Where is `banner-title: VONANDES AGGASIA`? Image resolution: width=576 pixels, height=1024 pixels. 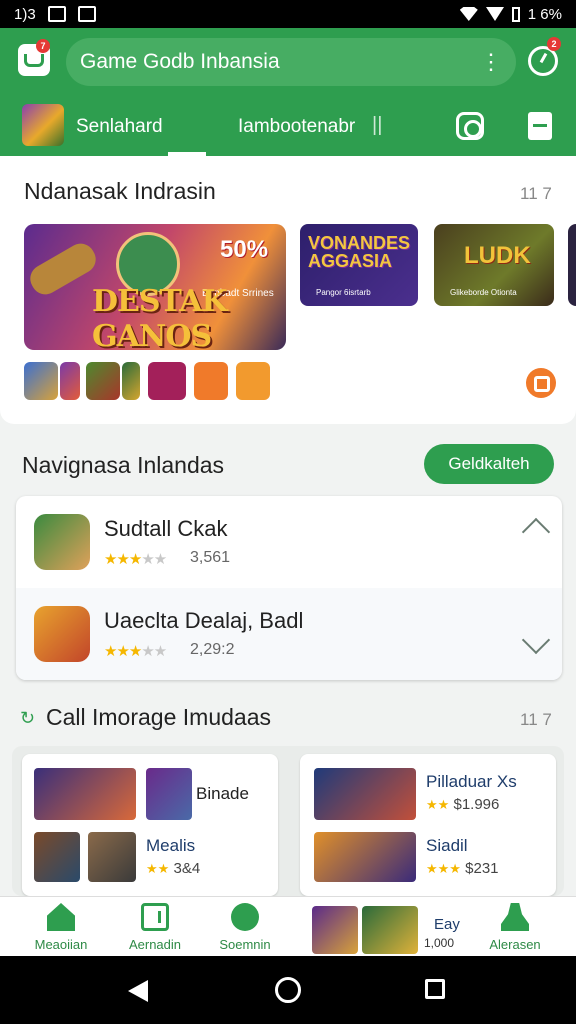
banner-title: VONANDES AGGASIA is located at coordinates (359, 252).